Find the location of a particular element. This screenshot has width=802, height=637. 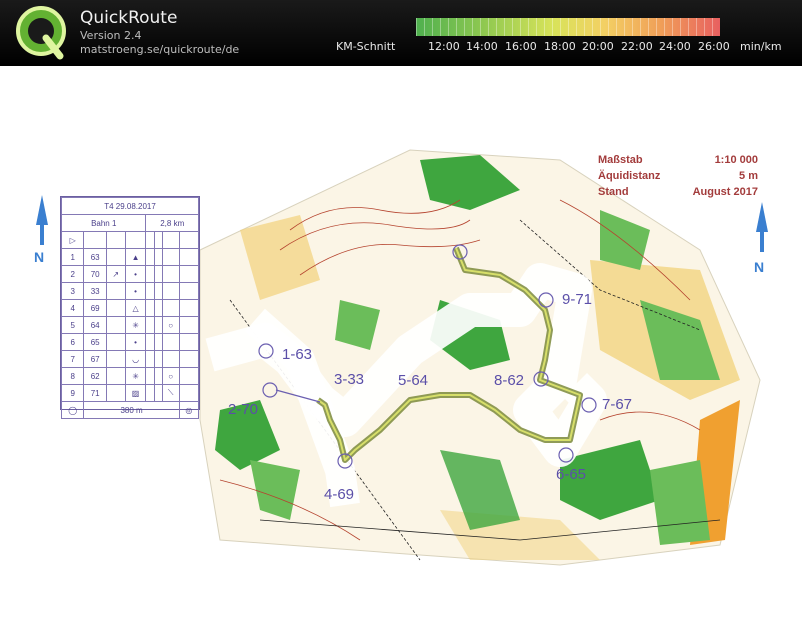

card-row-num: 3 is located at coordinates (72, 291).